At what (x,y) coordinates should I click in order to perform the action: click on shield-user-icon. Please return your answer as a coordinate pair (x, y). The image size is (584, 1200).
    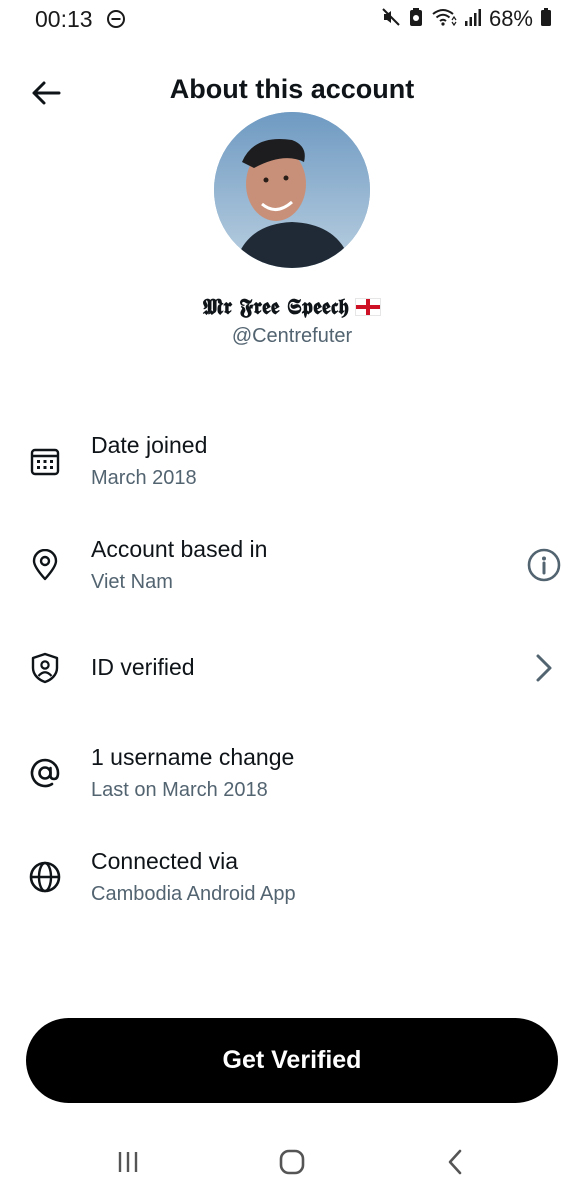
    Looking at the image, I should click on (45, 668).